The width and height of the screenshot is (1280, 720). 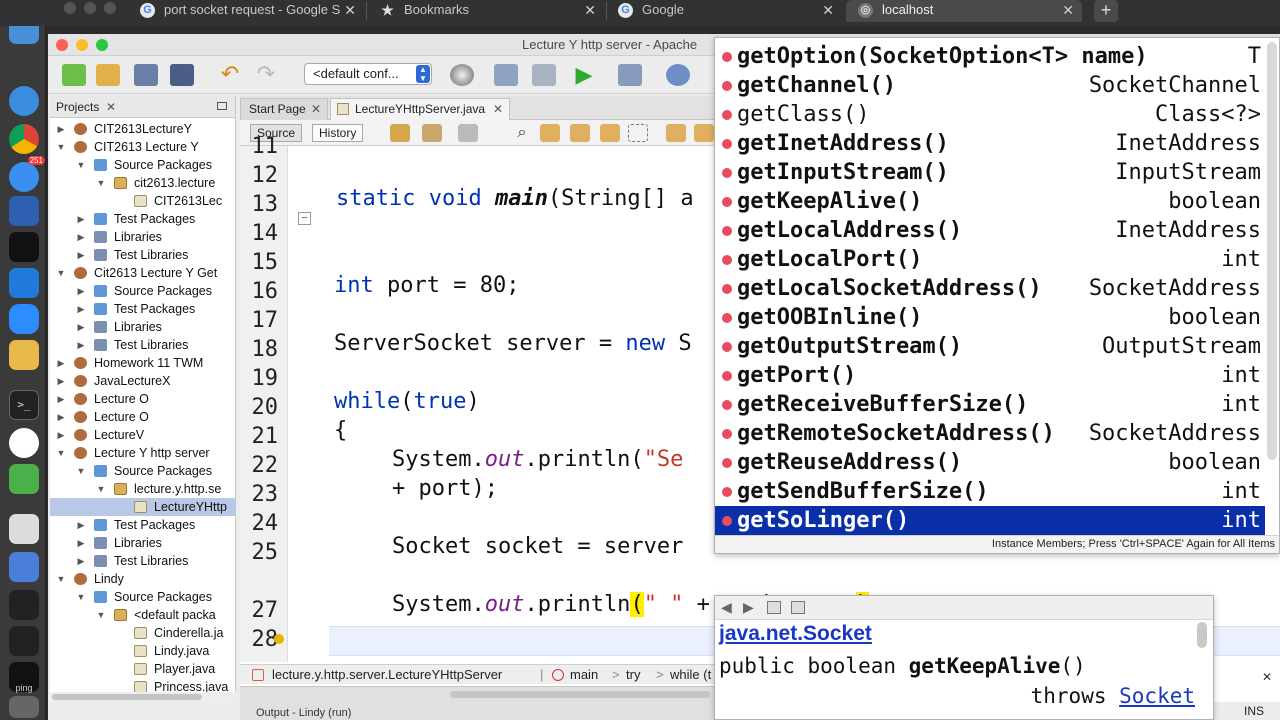 What do you see at coordinates (24, 605) in the screenshot?
I see `monitor-icon` at bounding box center [24, 605].